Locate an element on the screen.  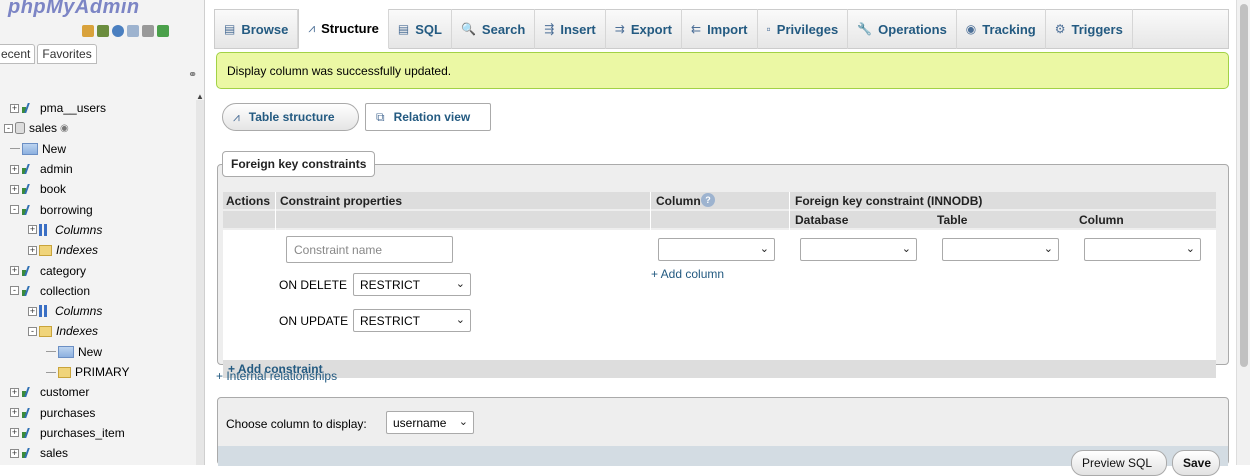
tree-item-label: purchases_item is located at coordinates (82, 432).